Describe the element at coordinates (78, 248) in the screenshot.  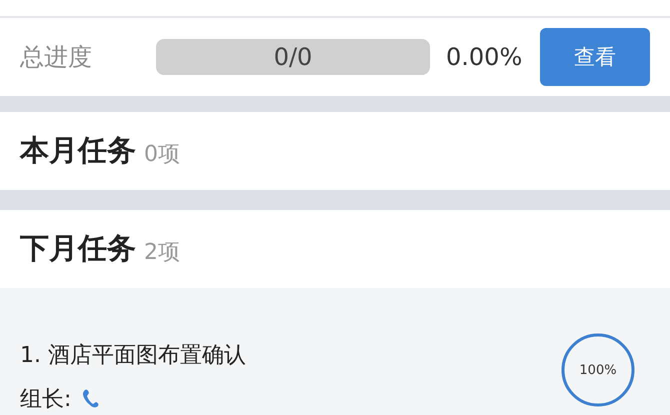
I see `section-title: 下月任务` at that location.